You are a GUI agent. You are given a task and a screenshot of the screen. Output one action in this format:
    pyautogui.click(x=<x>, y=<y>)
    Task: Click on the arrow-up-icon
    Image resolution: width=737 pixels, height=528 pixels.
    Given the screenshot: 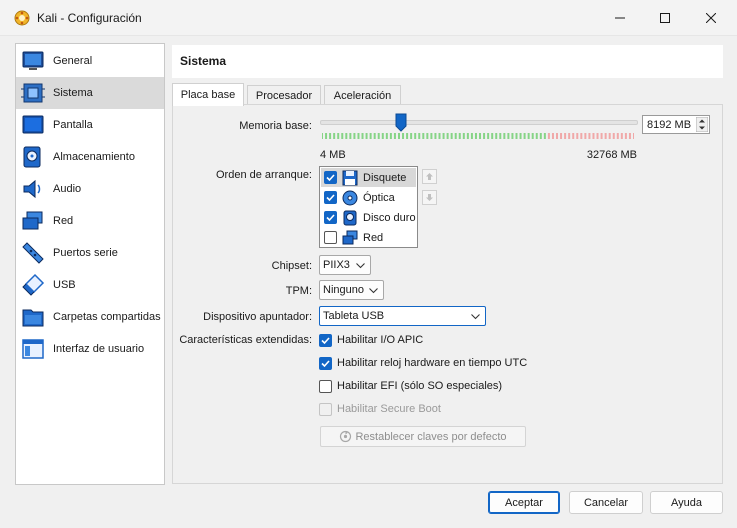 What is the action you would take?
    pyautogui.click(x=429, y=176)
    